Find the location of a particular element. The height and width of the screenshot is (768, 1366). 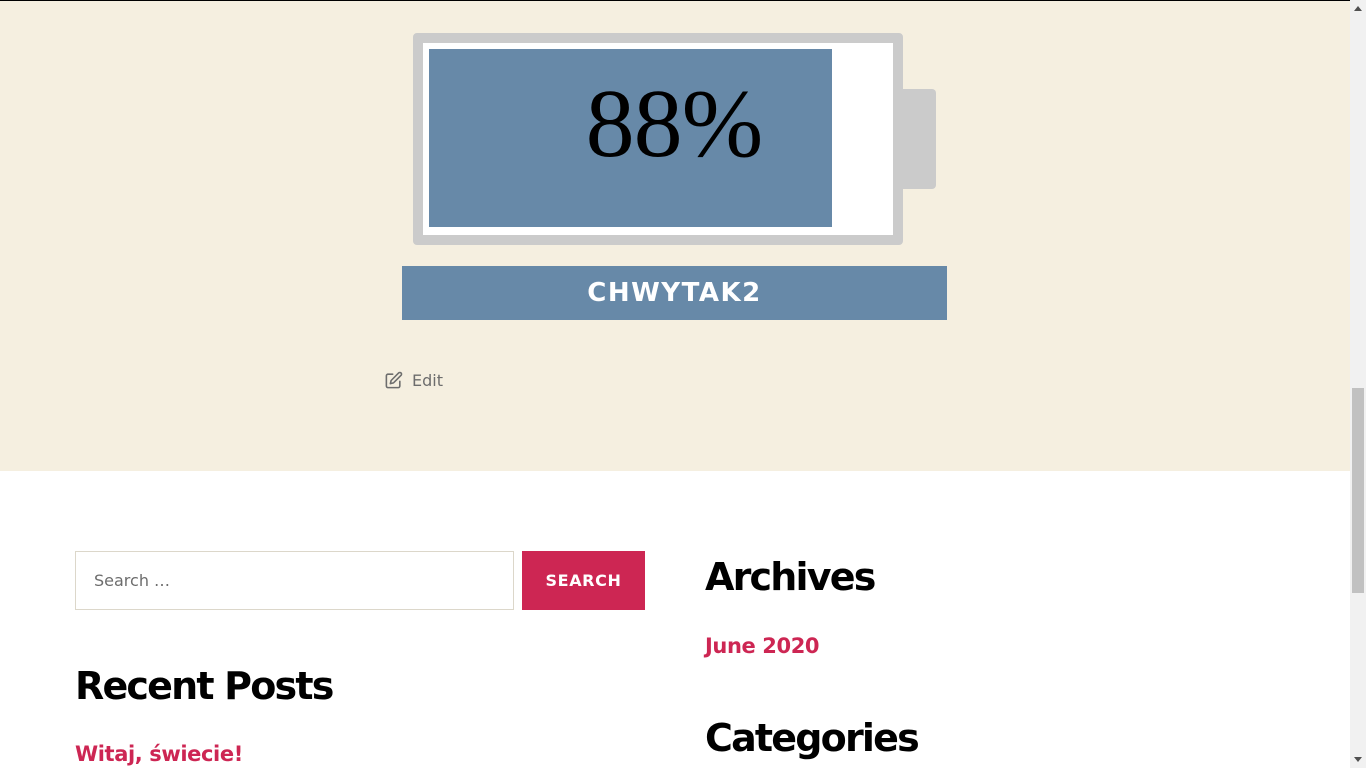

search-input is located at coordinates (294, 580).